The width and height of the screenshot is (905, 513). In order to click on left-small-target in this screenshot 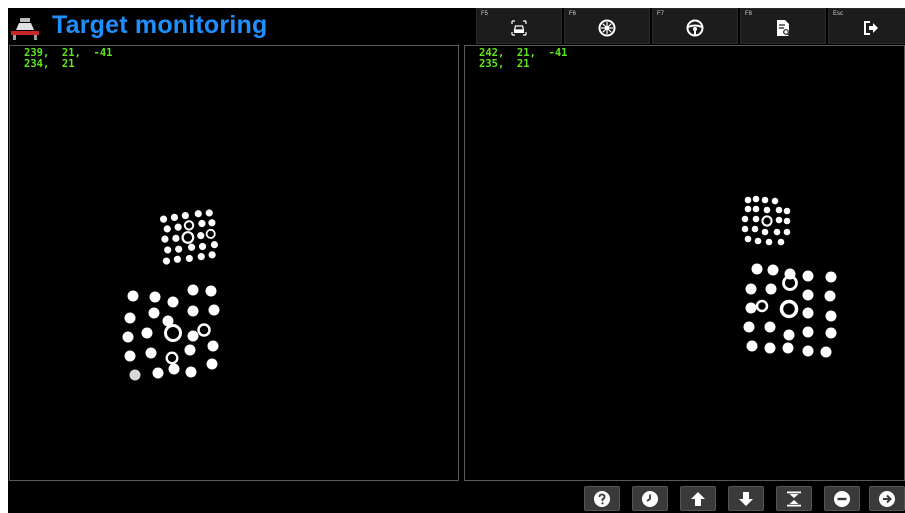, I will do `click(189, 237)`.